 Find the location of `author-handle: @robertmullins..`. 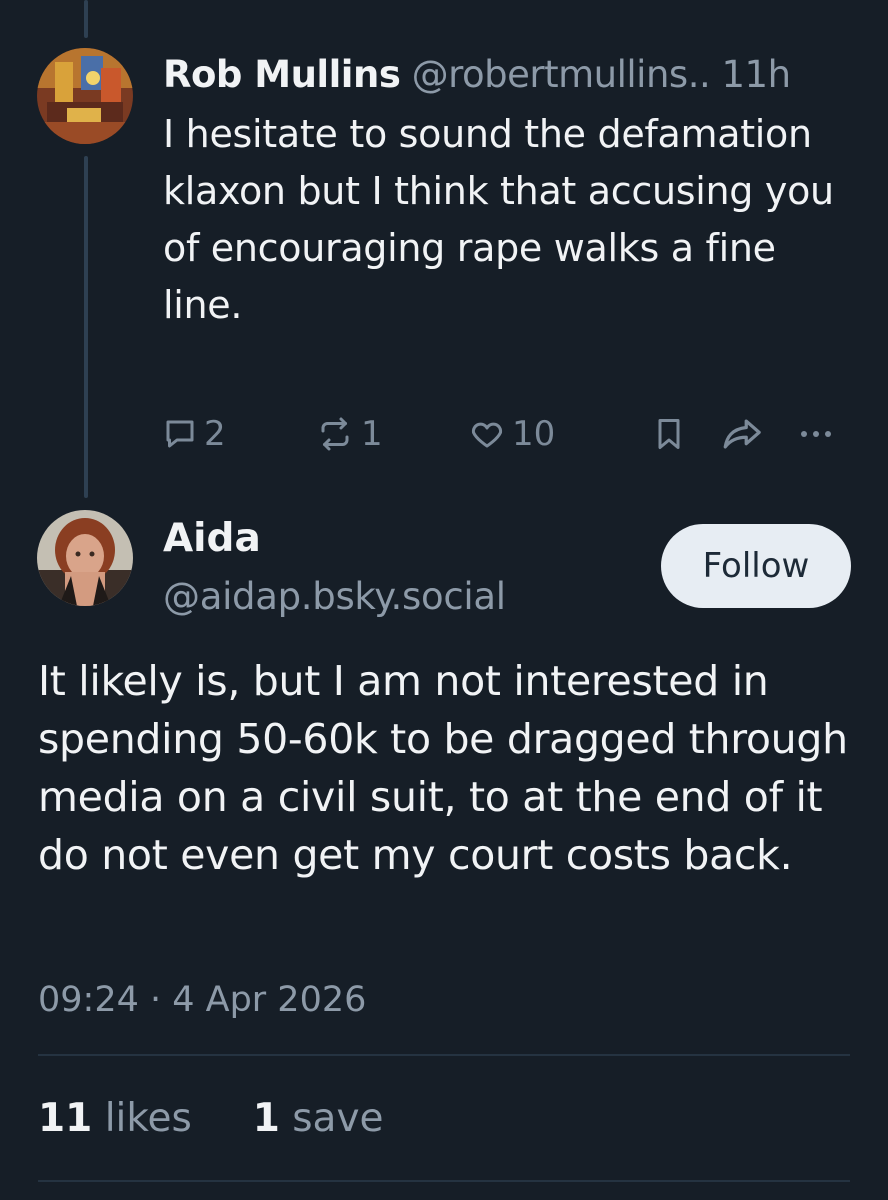

author-handle: @robertmullins.. is located at coordinates (561, 74).